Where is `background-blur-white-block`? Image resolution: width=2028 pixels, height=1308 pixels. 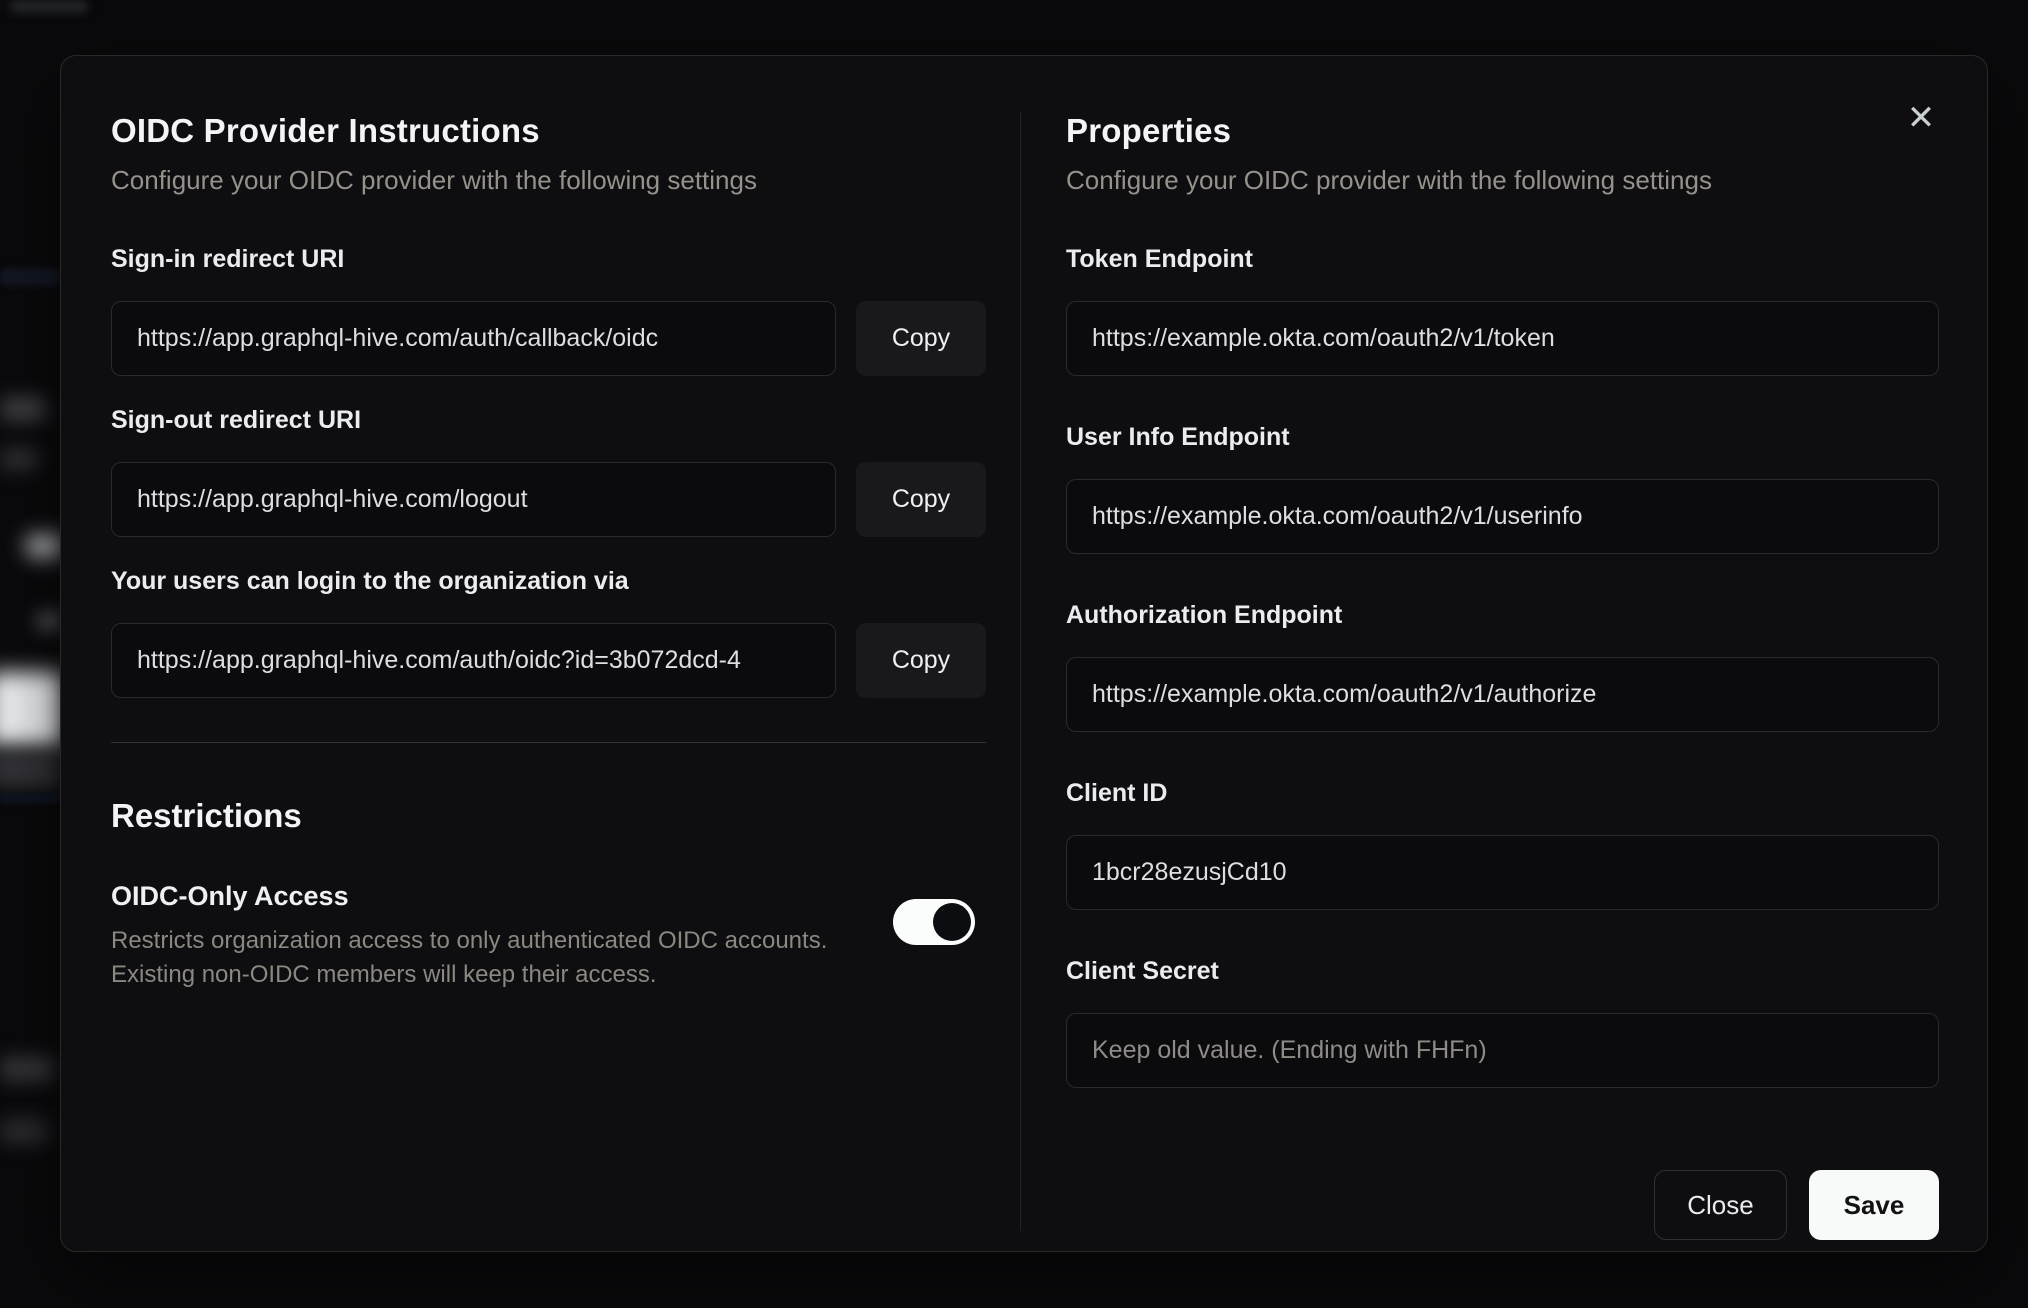 background-blur-white-block is located at coordinates (31, 709).